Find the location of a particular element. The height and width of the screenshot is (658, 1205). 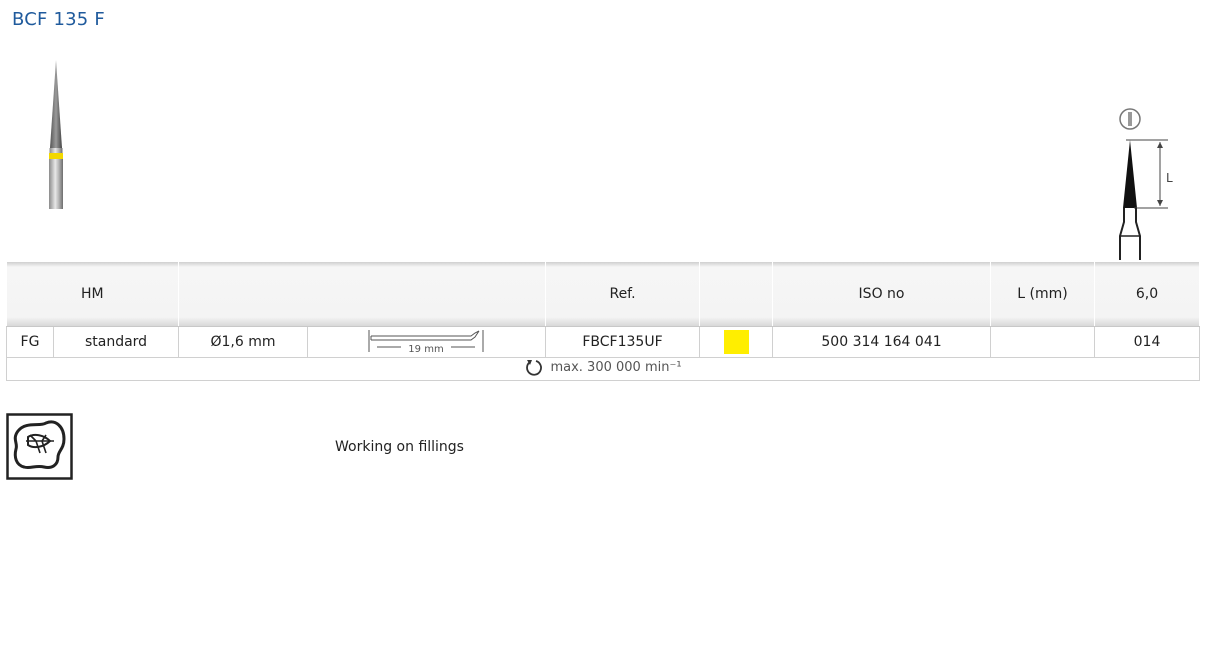

ref-number: FBCF135UF is located at coordinates (623, 342).